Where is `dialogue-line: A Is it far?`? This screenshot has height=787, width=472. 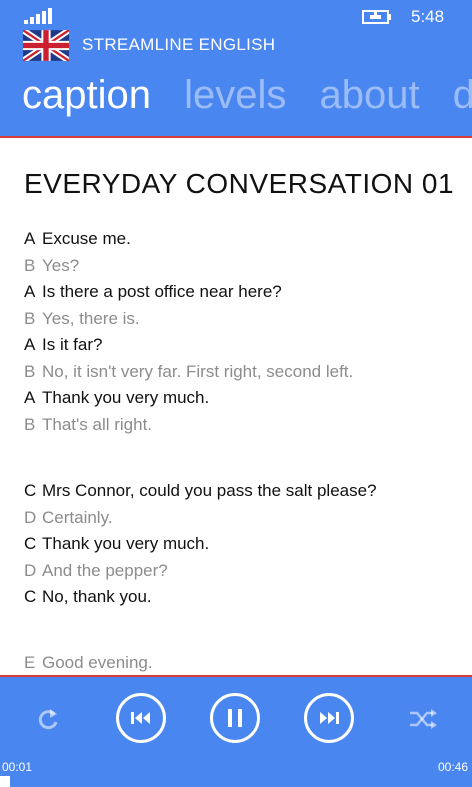
dialogue-line: A Is it far? is located at coordinates (63, 344).